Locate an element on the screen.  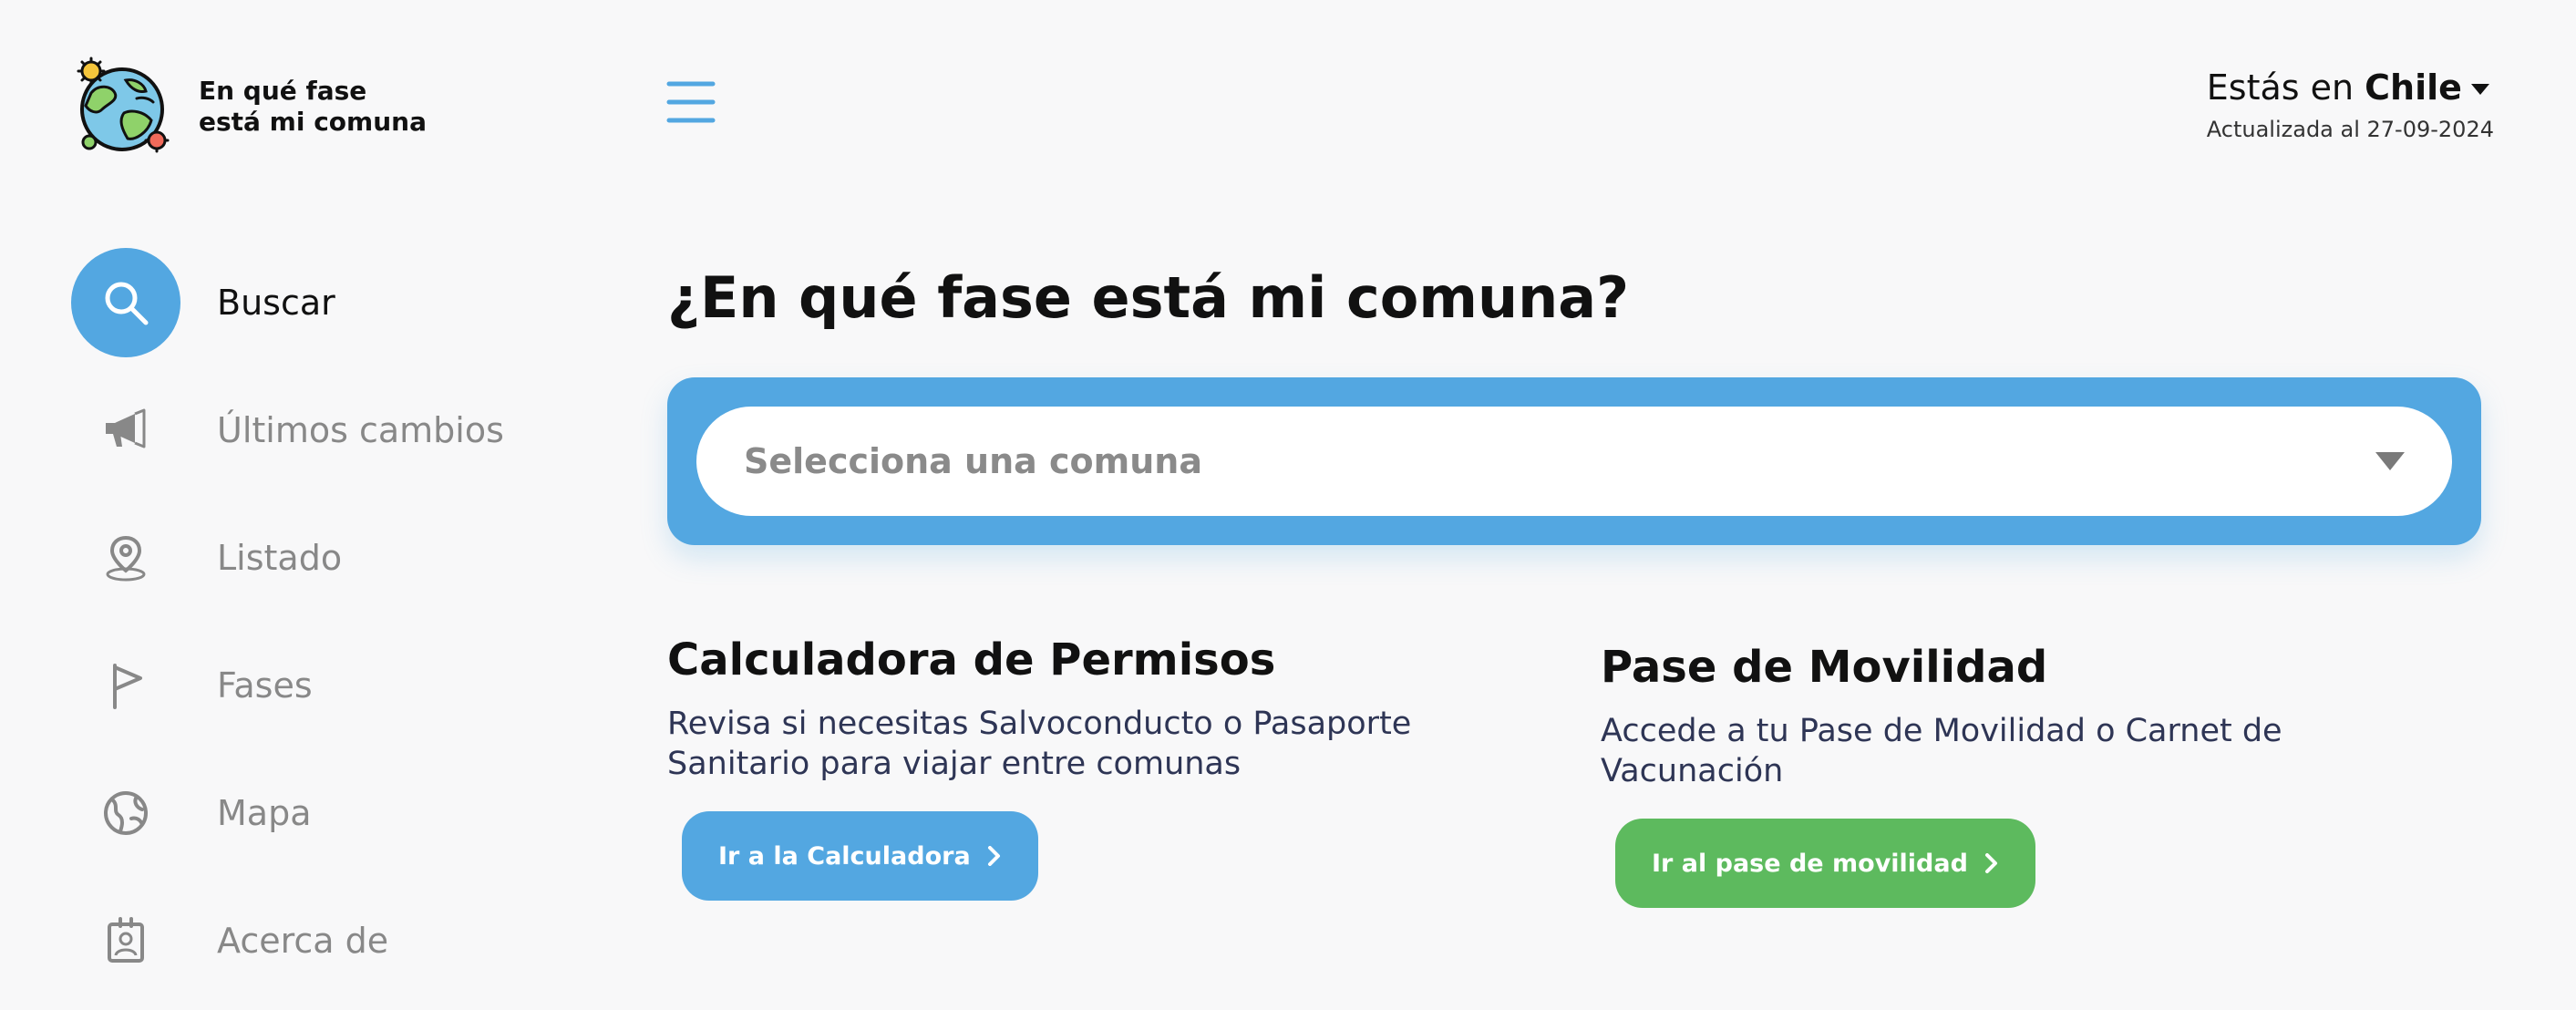
menu-toggle-button is located at coordinates (690, 102).